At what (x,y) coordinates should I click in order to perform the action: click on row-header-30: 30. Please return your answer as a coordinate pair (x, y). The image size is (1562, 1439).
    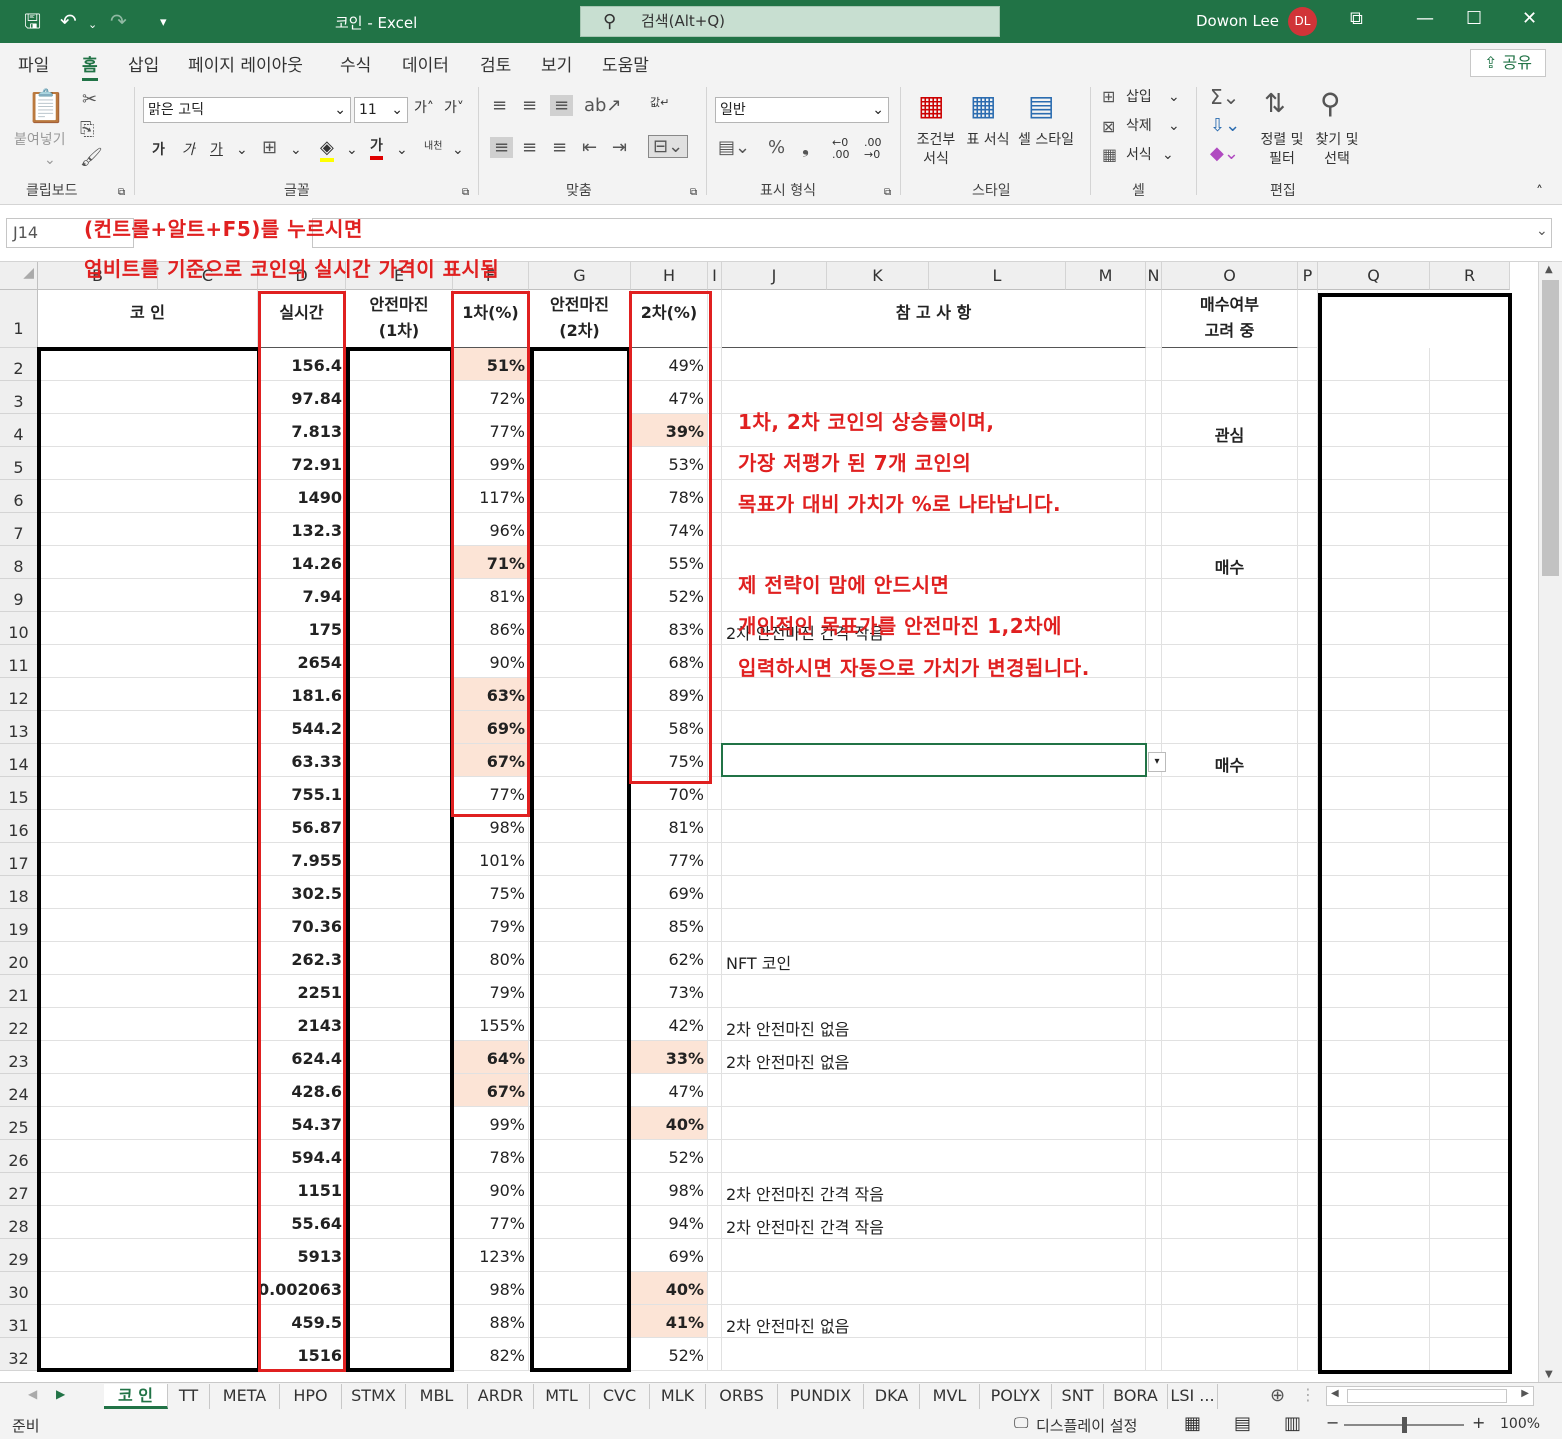
    Looking at the image, I should click on (19, 1288).